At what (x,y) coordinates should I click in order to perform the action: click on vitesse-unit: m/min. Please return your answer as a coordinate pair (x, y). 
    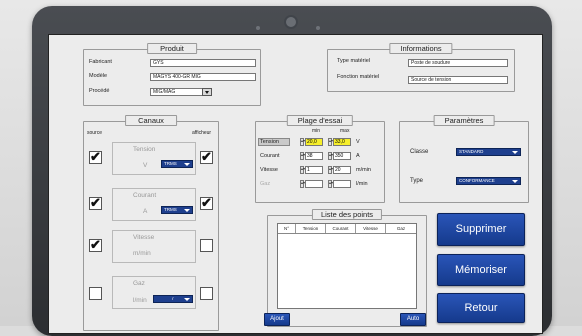
    Looking at the image, I should click on (363, 170).